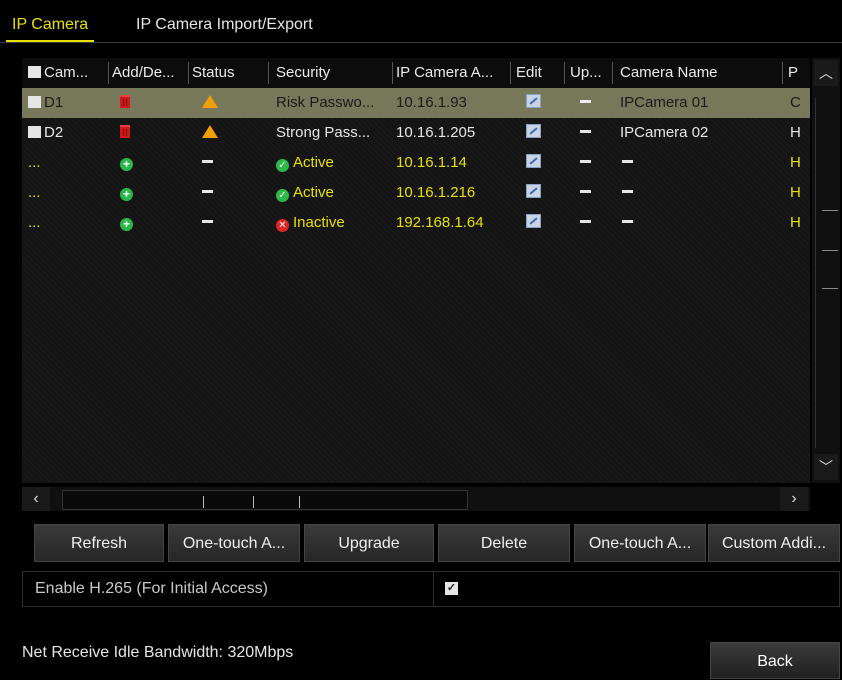 The image size is (842, 680). I want to click on ip-cell: 10.16.1.216, so click(436, 192).